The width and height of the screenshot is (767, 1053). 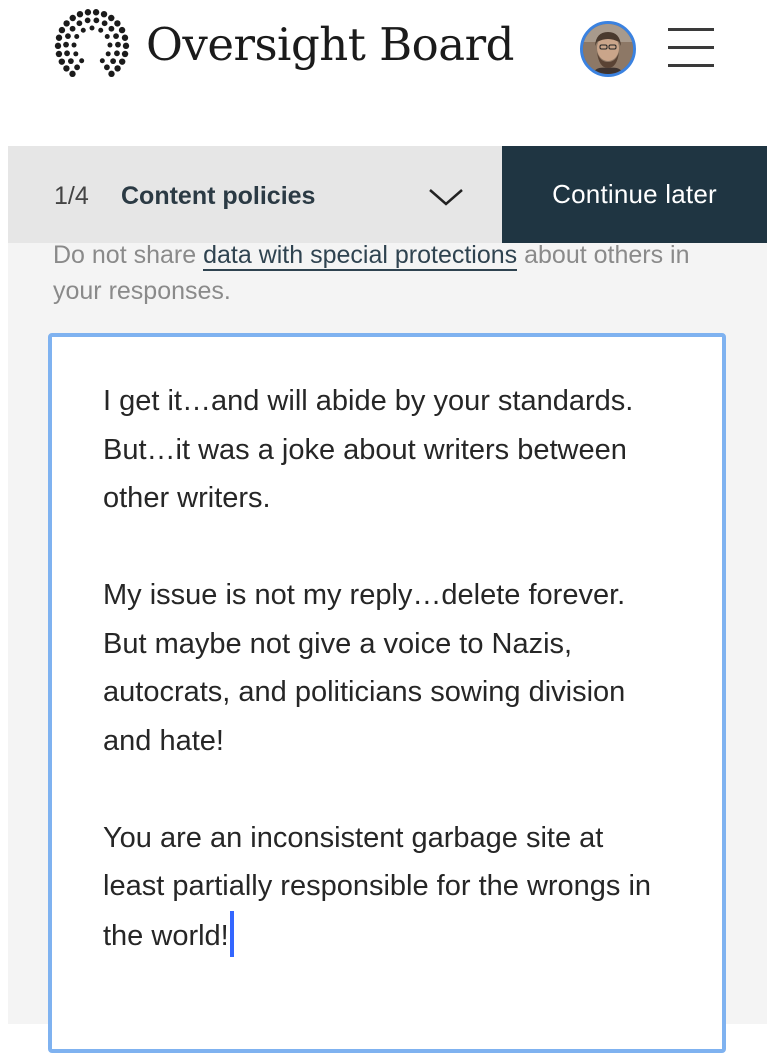 I want to click on hamburger-menu-icon, so click(x=692, y=48).